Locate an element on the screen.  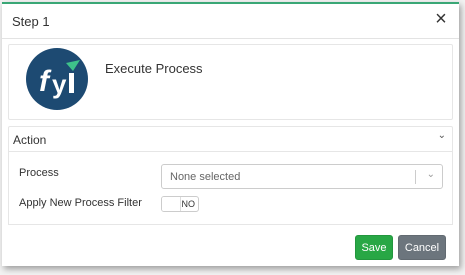
dialog-header: Step 1 × is located at coordinates (230, 21).